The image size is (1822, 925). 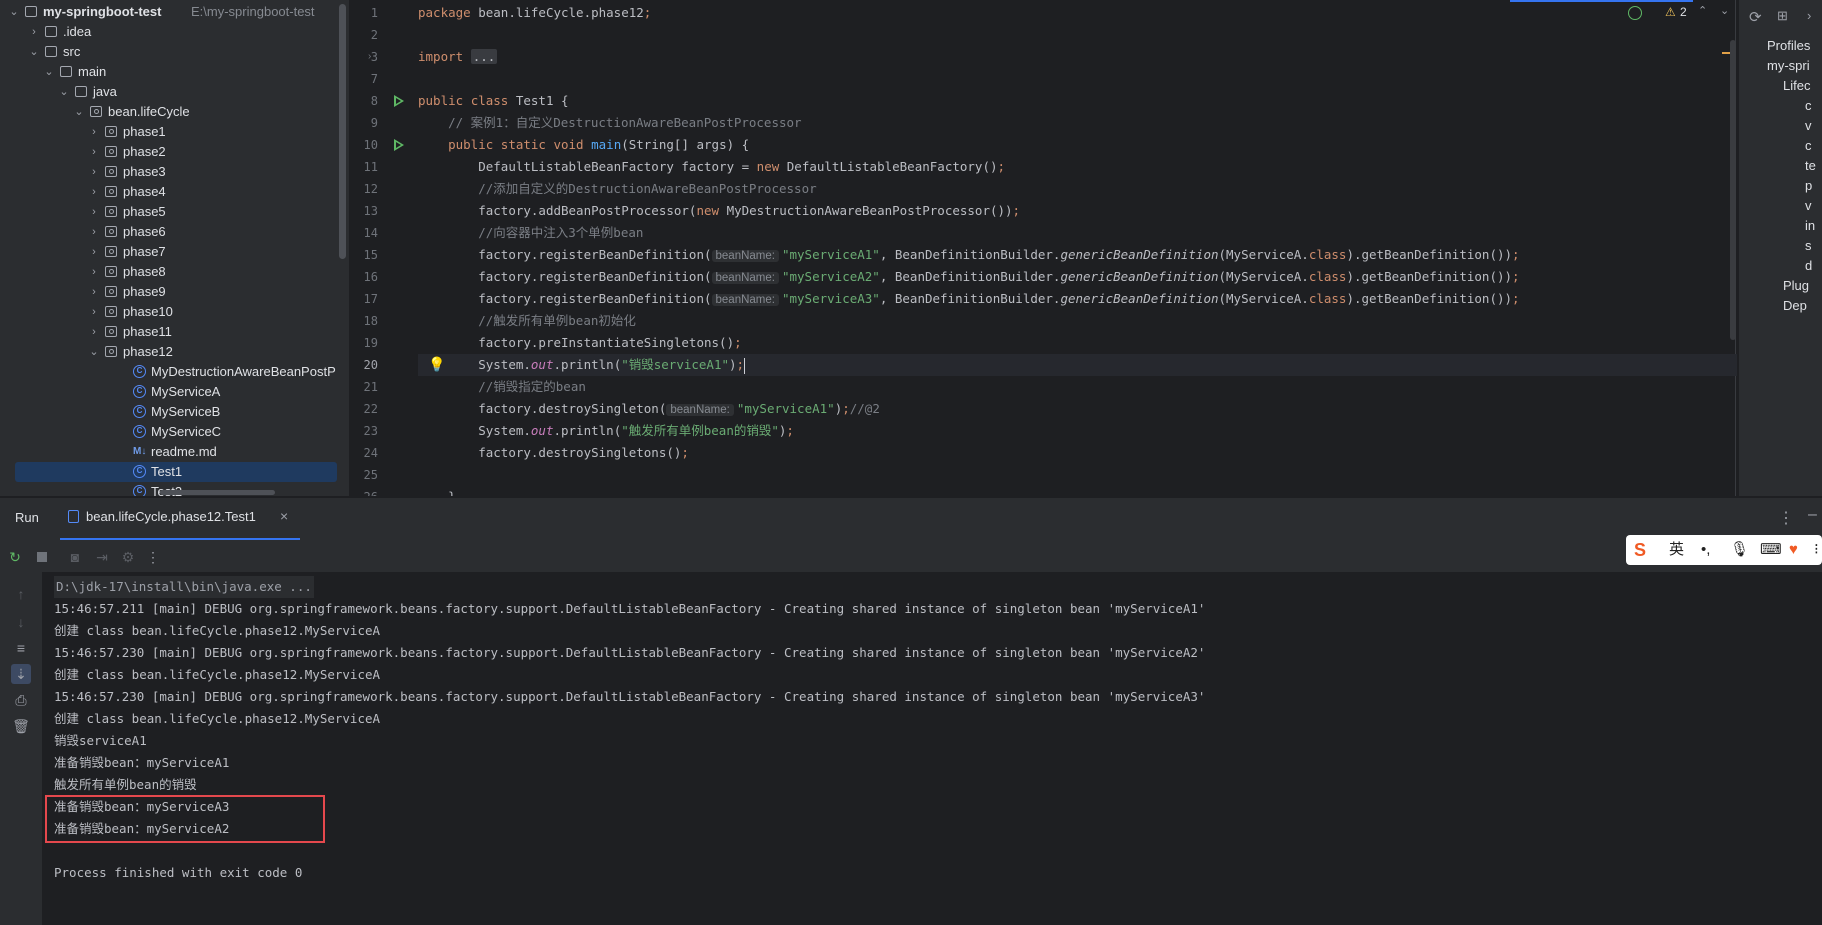 I want to click on ime-more-icon: ⁝, so click(x=1816, y=550).